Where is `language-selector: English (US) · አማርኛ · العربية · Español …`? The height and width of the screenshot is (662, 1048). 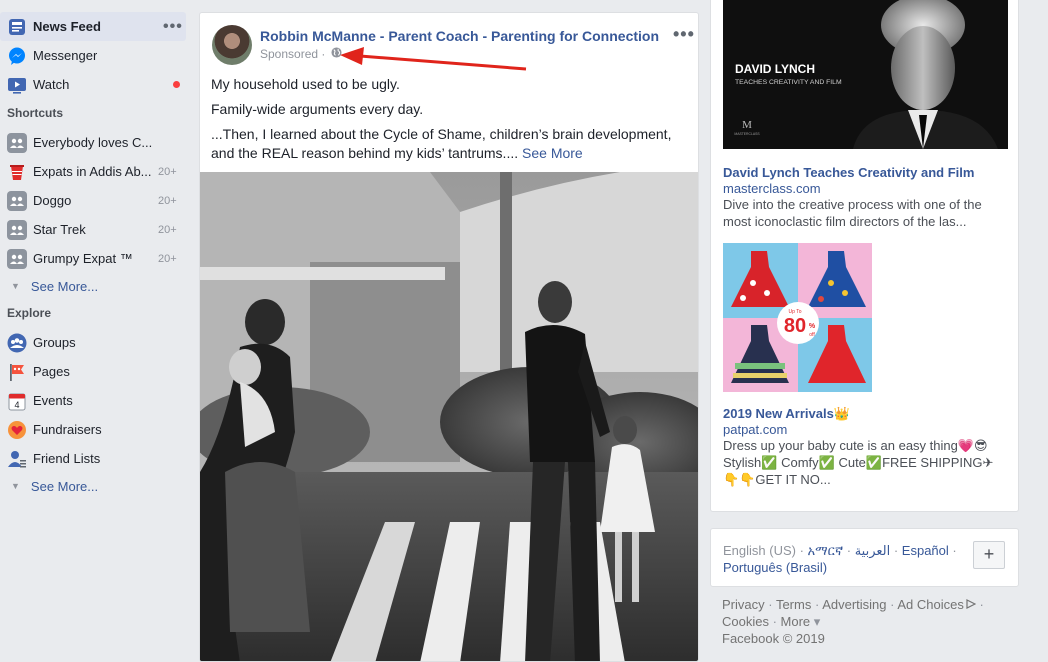
language-selector: English (US) · አማርኛ · العربية · Español … is located at coordinates (864, 557).